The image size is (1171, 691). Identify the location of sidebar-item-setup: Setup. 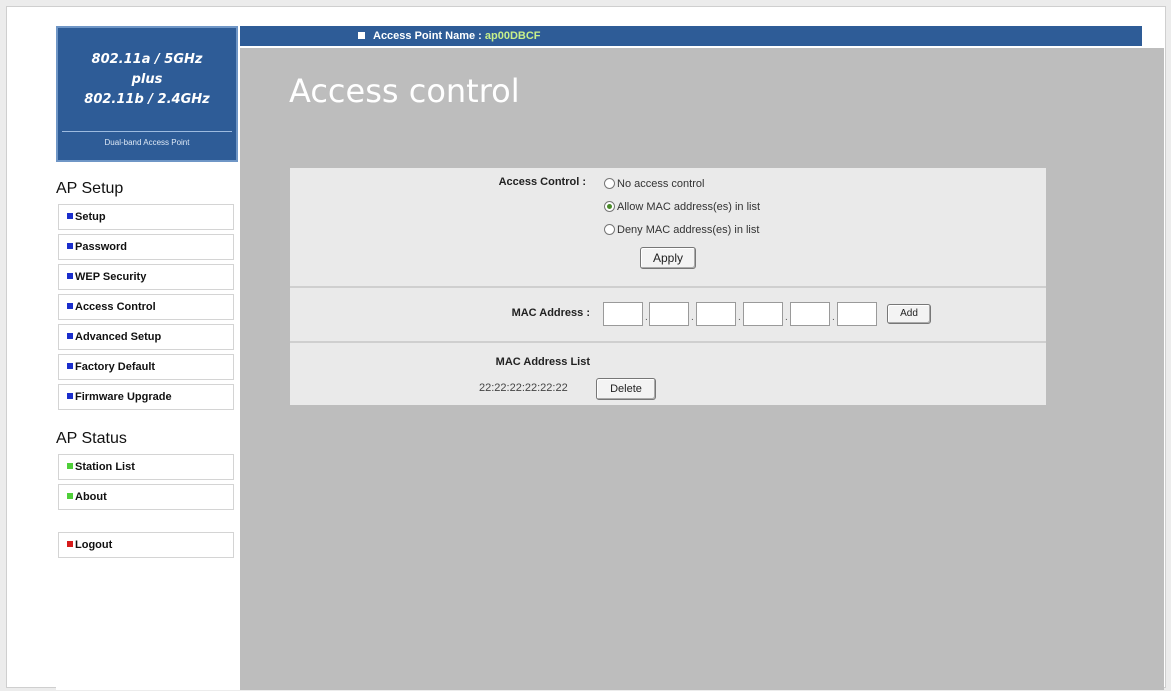
(146, 217).